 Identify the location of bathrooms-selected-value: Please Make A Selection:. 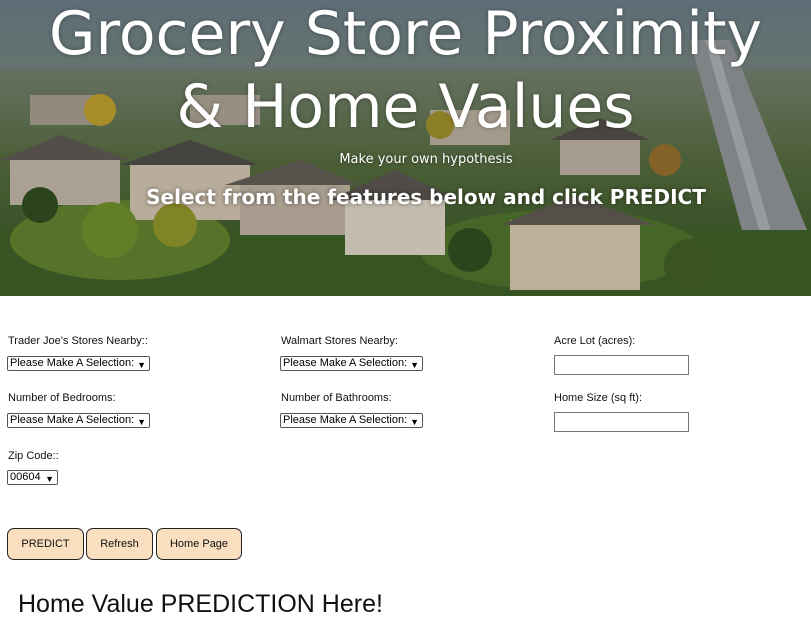
(345, 420).